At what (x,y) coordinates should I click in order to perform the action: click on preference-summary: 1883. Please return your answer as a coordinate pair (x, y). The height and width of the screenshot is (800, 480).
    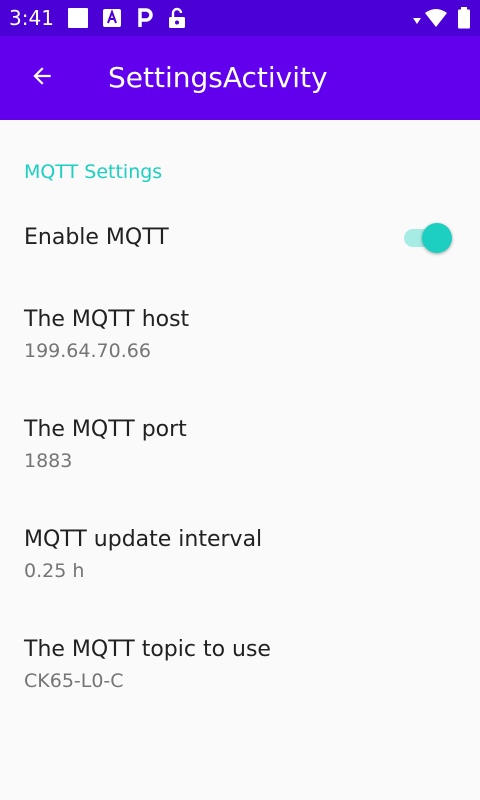
    Looking at the image, I should click on (48, 461).